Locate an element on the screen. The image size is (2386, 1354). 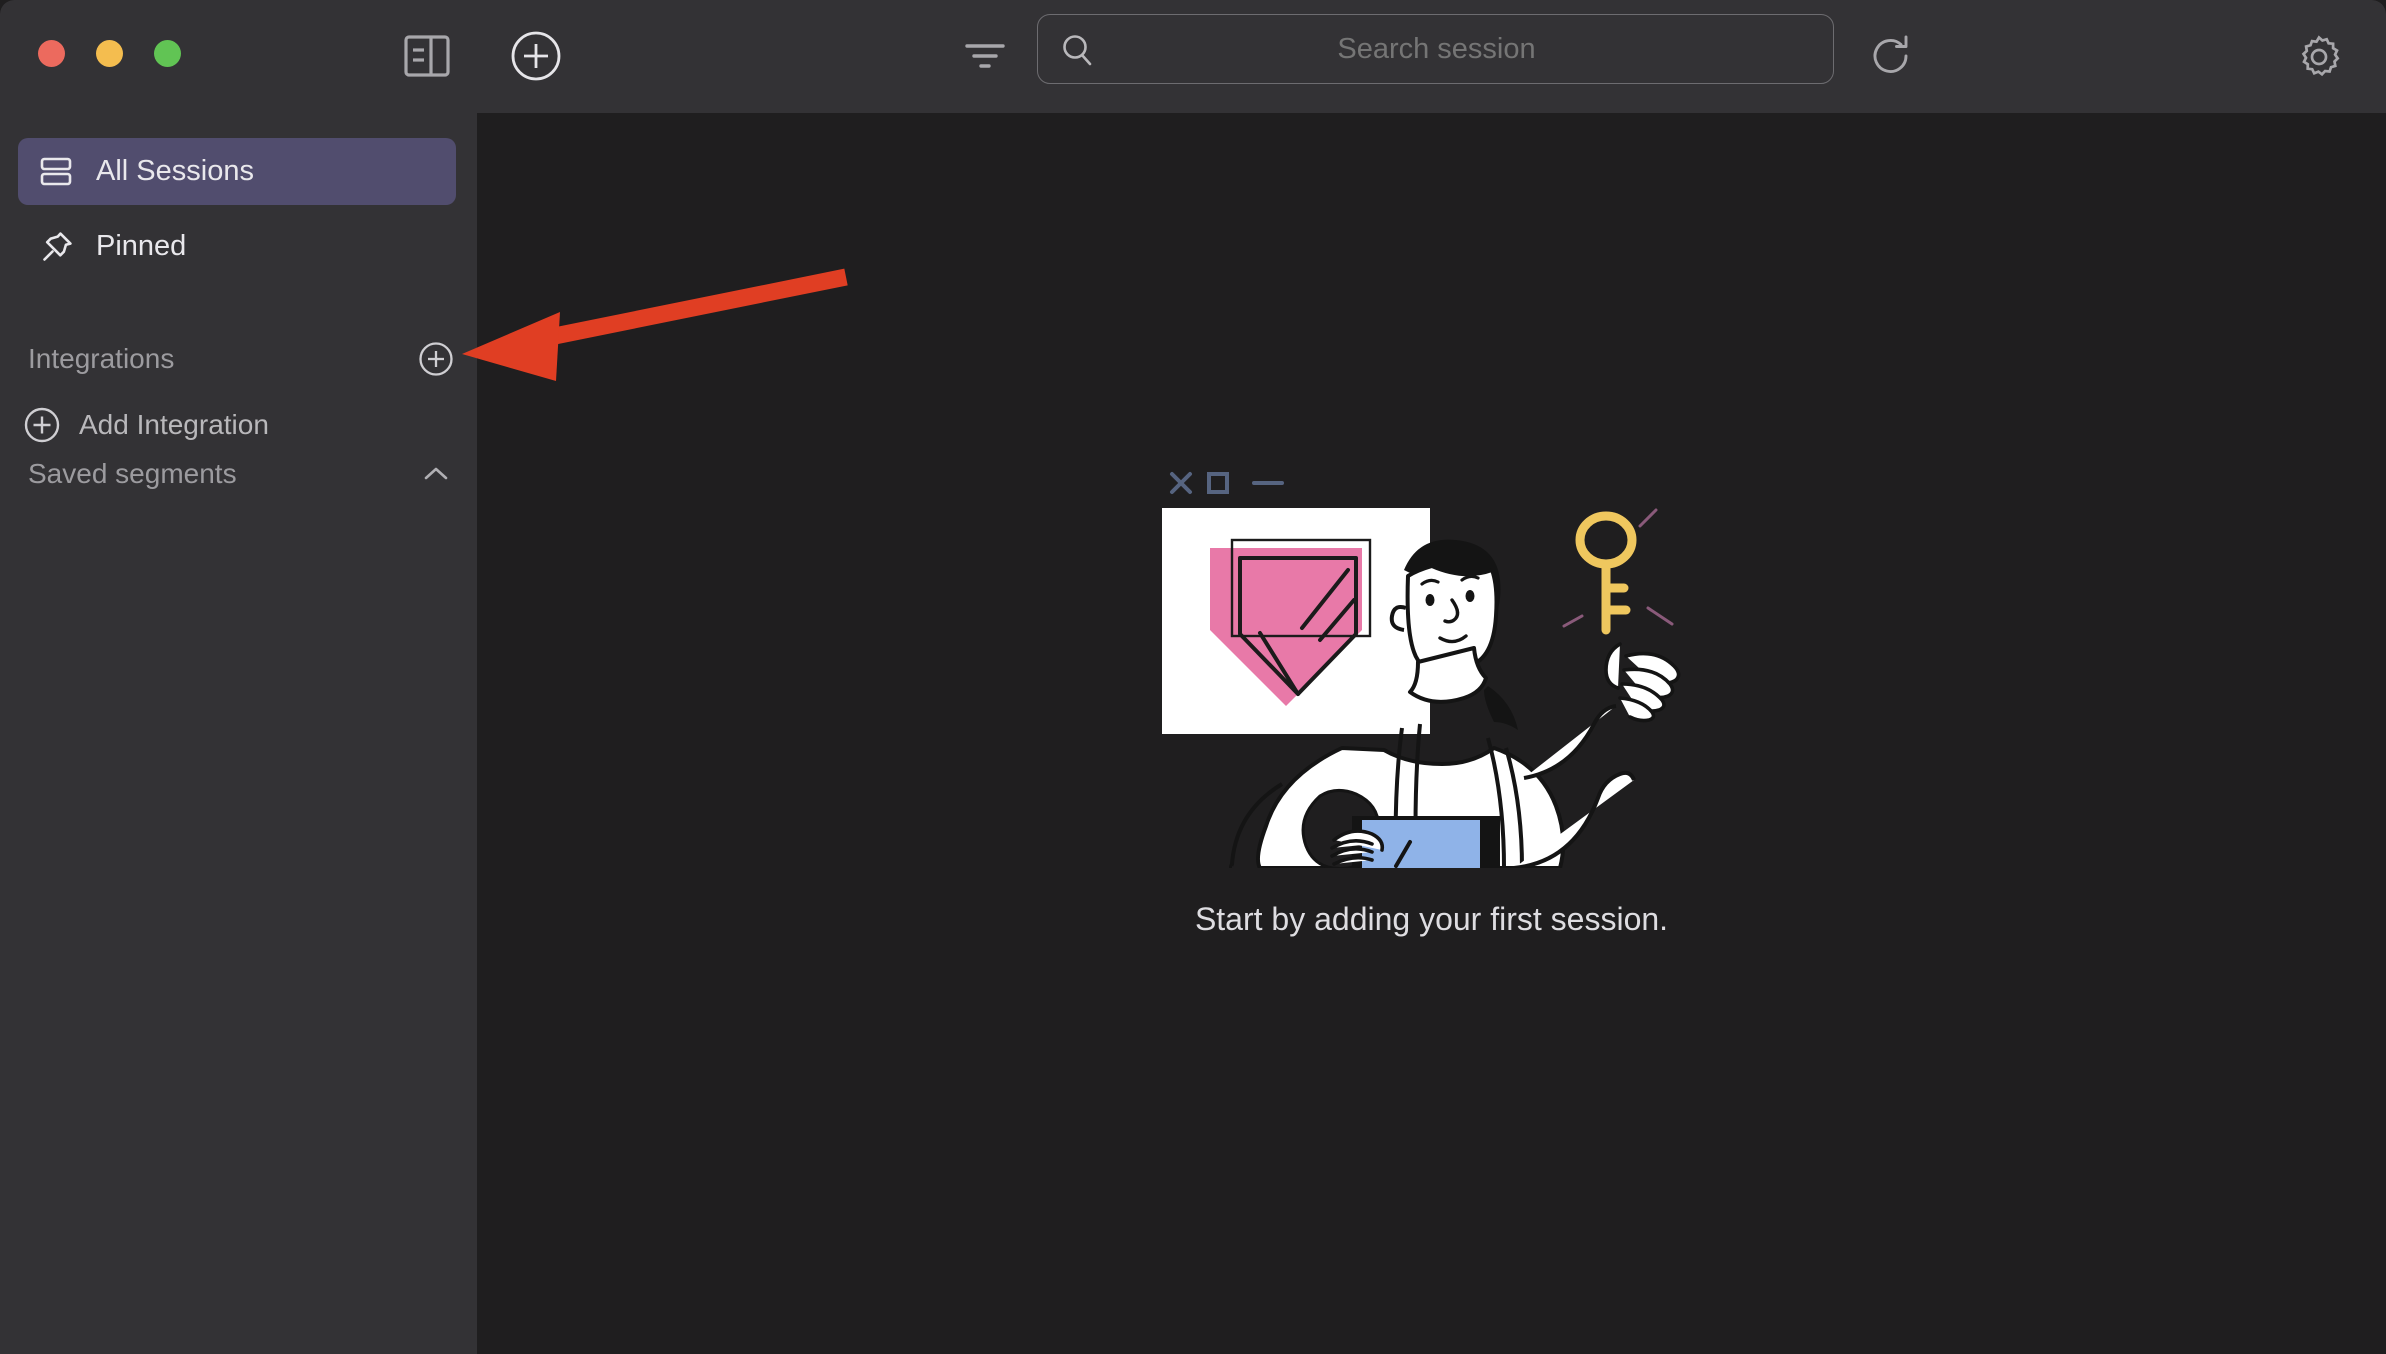
section-header-saved-segments: Saved segments is located at coordinates (243, 474).